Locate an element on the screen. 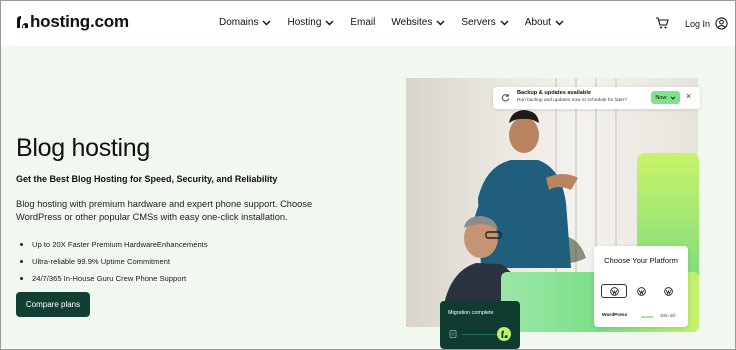  nav-email: Email is located at coordinates (362, 22).